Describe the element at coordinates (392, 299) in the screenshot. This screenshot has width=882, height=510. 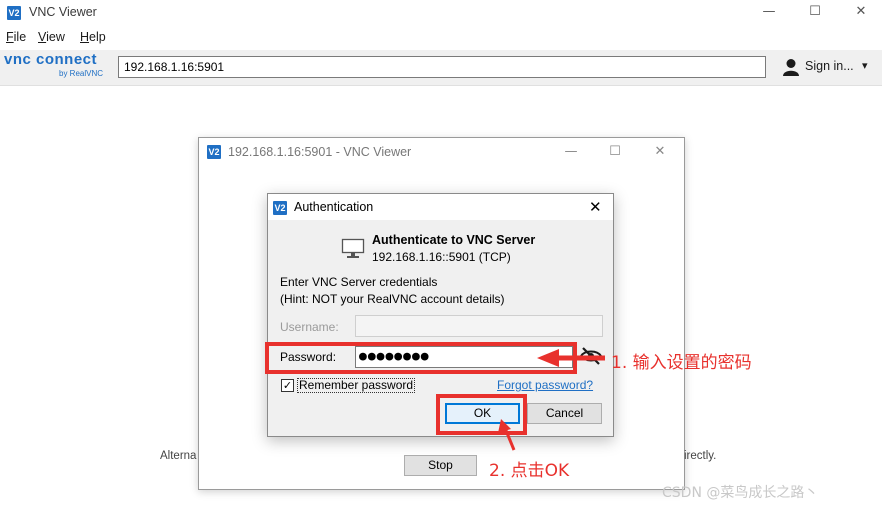
I see `prompt-line-2: (Hint: NOT your RealVNC account details)` at that location.